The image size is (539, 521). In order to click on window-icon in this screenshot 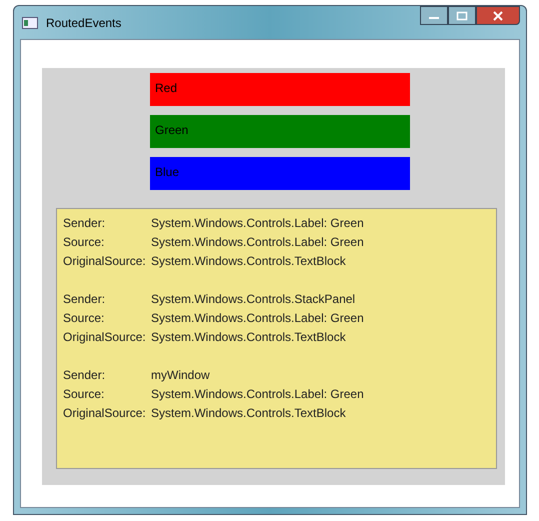, I will do `click(30, 22)`.